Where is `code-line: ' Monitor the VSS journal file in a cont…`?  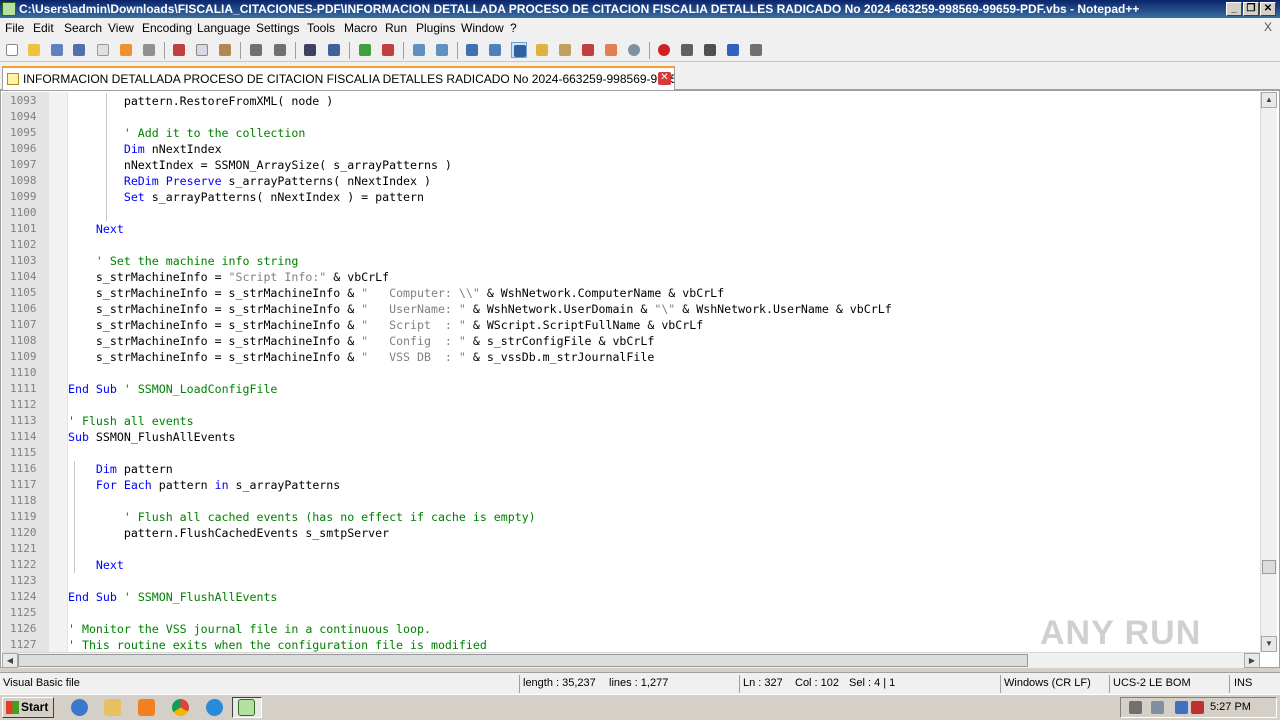
code-line: ' Monitor the VSS journal file in a cont… is located at coordinates (249, 629).